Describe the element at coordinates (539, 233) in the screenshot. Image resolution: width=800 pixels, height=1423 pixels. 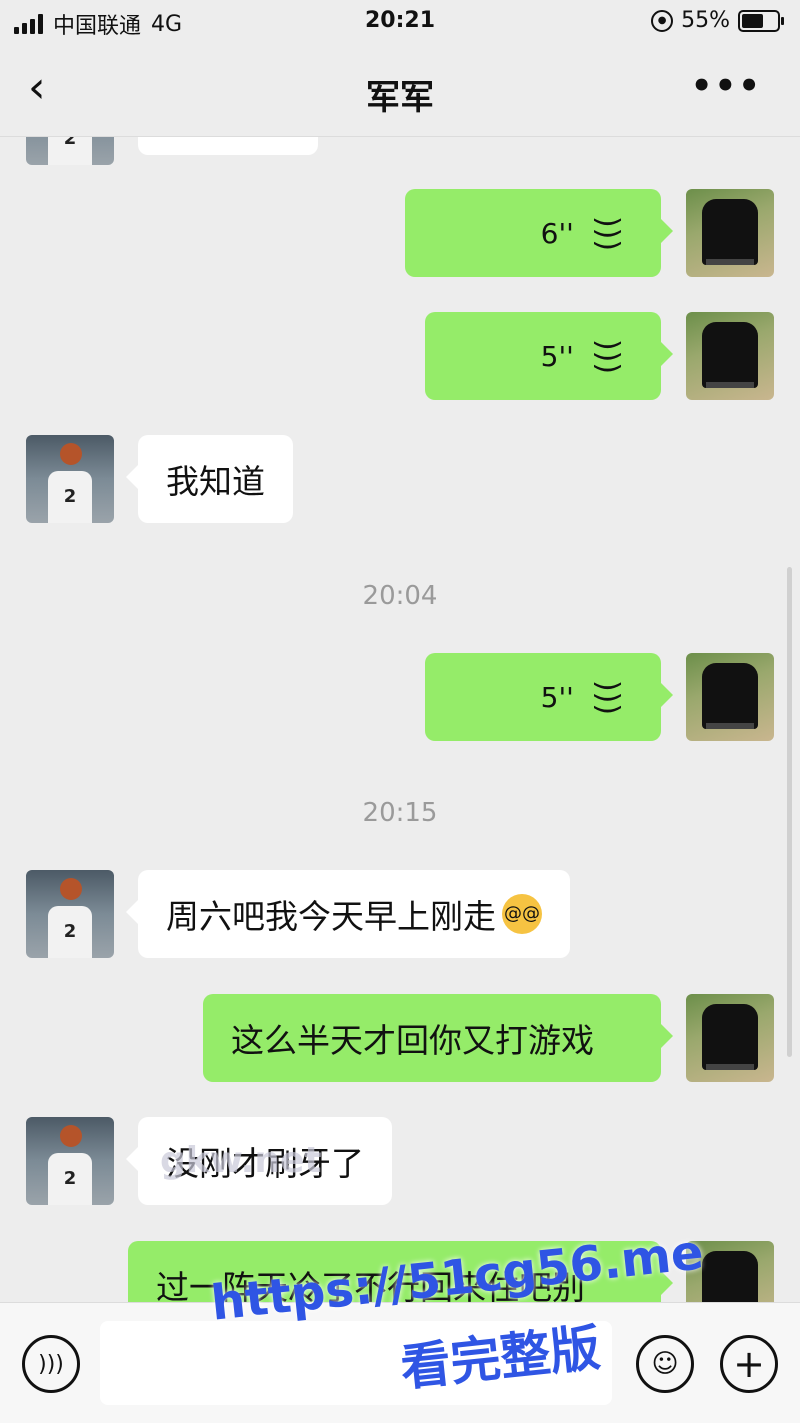
I see `voice-message: 6'' )))` at that location.